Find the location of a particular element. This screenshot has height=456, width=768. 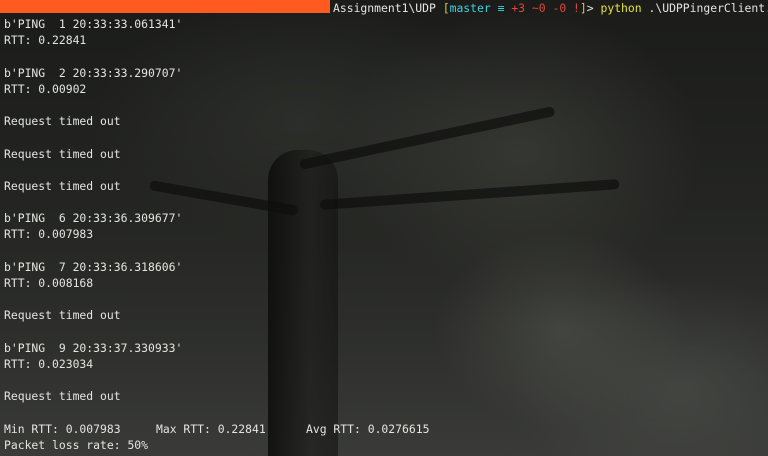

output-line: RTT: 0.00902 is located at coordinates (45, 88).